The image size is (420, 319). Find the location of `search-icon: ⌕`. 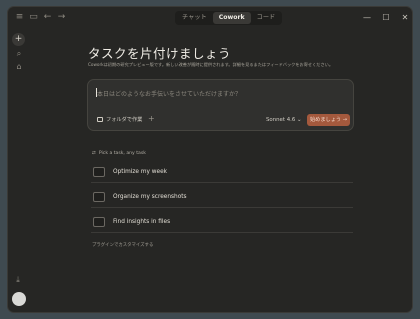

search-icon: ⌕ is located at coordinates (19, 54).